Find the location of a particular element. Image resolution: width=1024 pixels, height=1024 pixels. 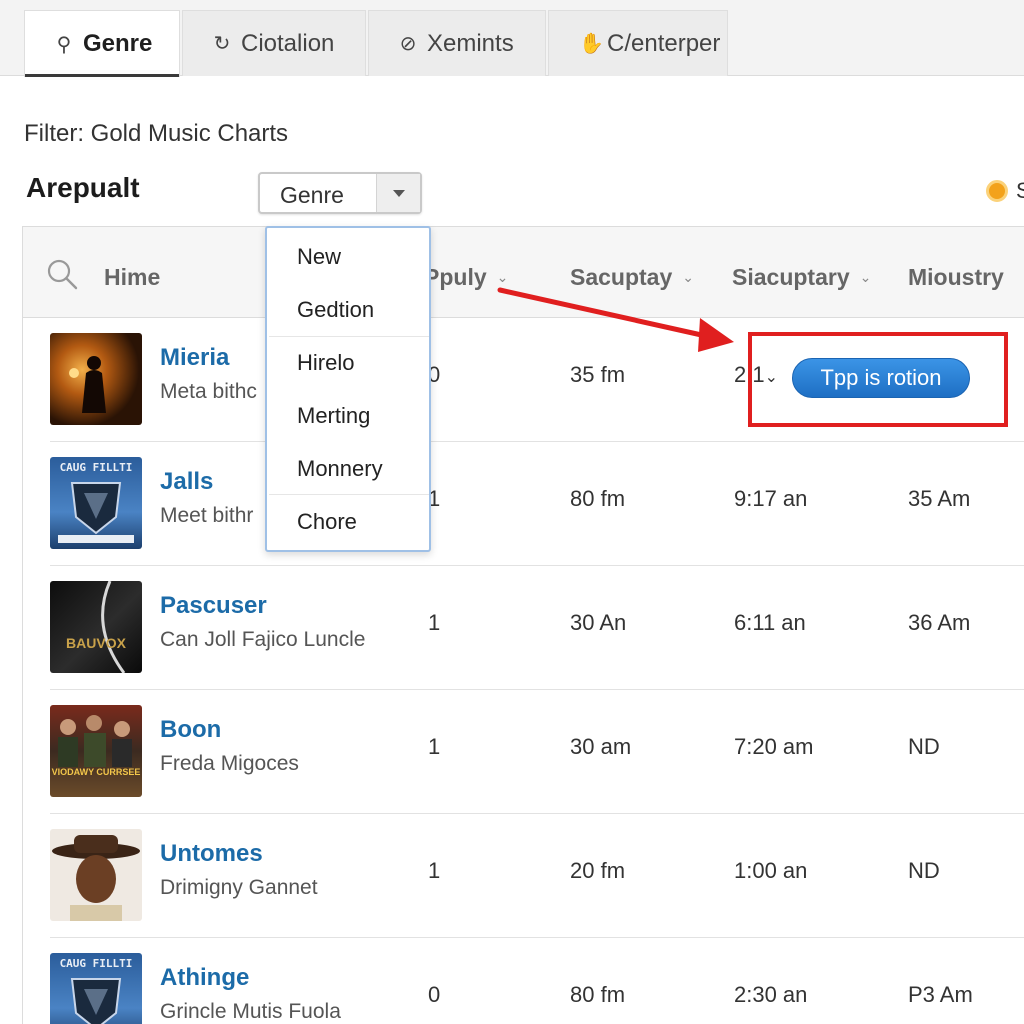

tab-enterper: ✋ C/enterper is located at coordinates (638, 43).